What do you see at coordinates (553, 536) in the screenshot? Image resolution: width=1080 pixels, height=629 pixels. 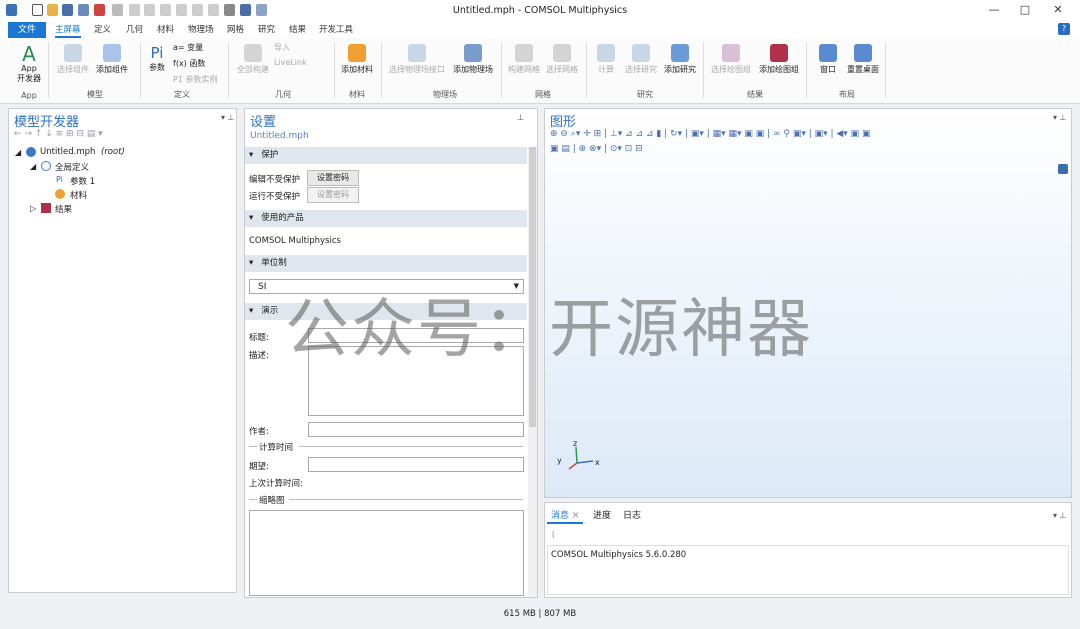 I see `broom-icon: ⌇` at bounding box center [553, 536].